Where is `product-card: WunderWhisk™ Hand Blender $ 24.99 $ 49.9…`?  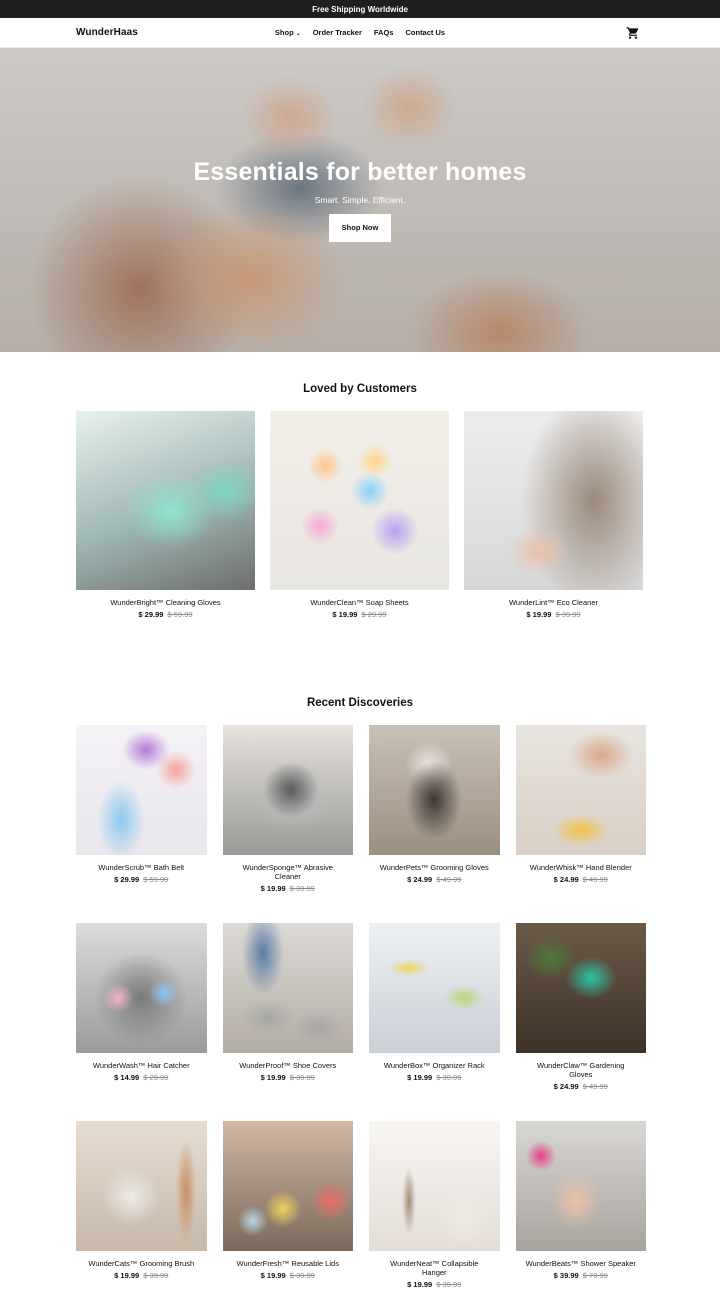 product-card: WunderWhisk™ Hand Blender $ 24.99 $ 49.9… is located at coordinates (581, 809).